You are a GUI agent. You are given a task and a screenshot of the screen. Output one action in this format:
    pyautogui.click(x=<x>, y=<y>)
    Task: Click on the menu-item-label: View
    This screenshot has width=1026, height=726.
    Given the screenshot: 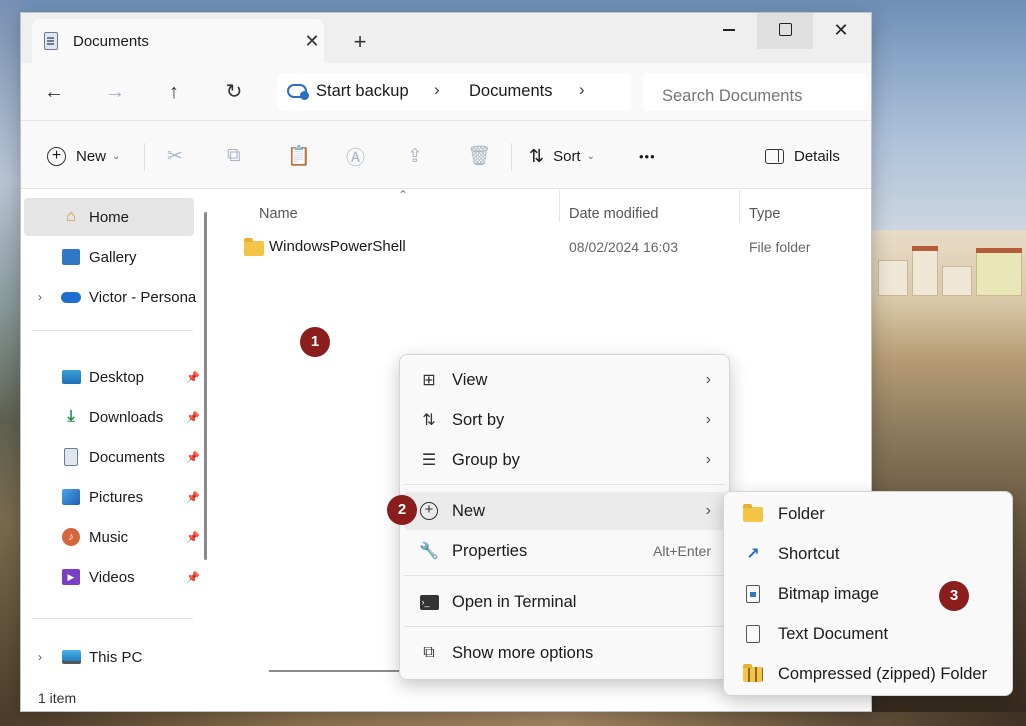 What is the action you would take?
    pyautogui.click(x=470, y=379)
    